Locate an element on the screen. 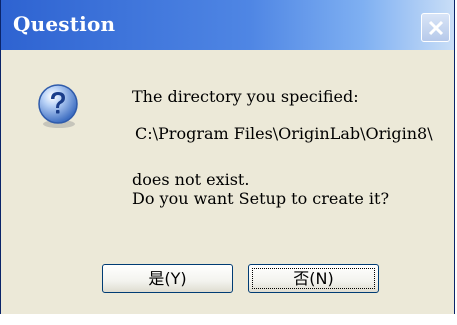 This screenshot has height=325, width=457. no-button-label: 否(N) is located at coordinates (313, 278).